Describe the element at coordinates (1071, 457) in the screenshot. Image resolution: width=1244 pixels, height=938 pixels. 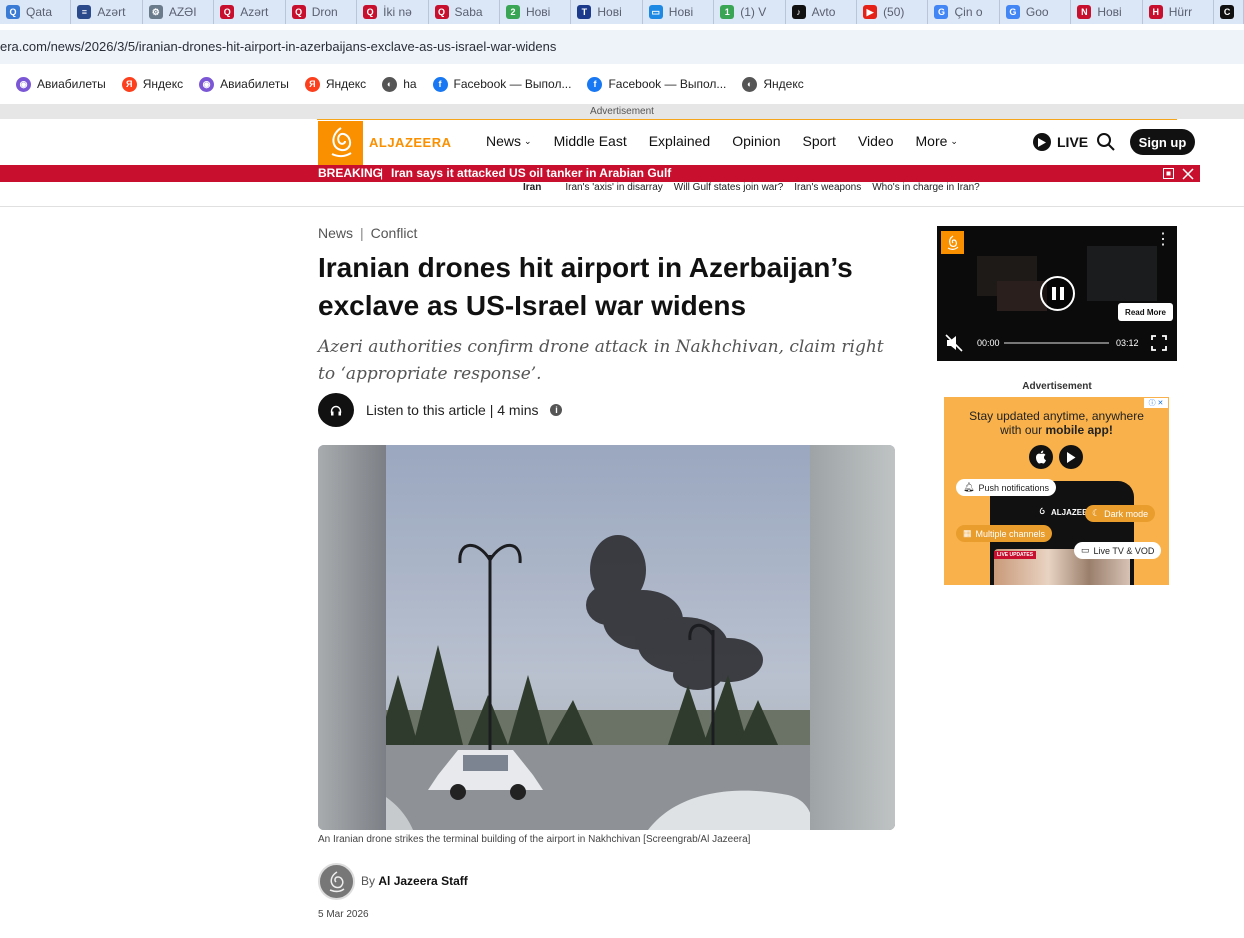
I see `google-play-icon` at that location.